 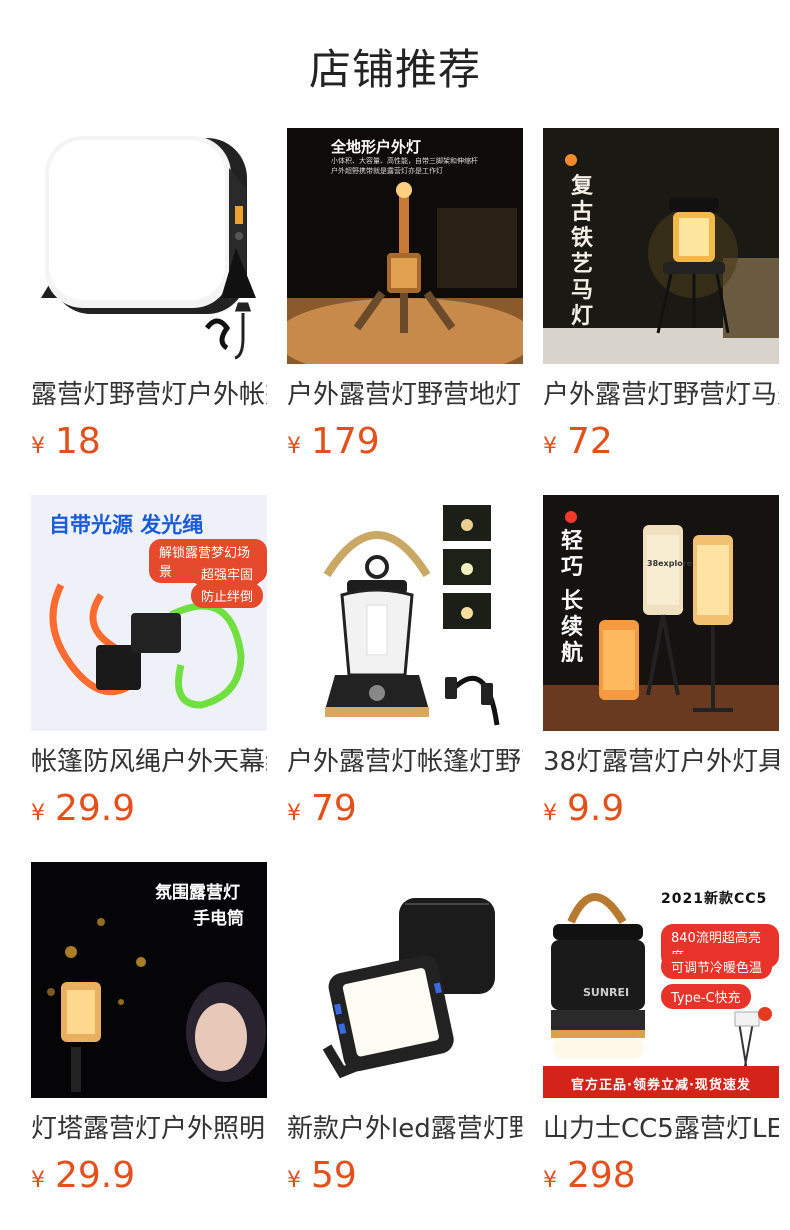 I want to click on image-caption: 户外超野携带就是露营灯亦是工作灯, so click(x=387, y=171).